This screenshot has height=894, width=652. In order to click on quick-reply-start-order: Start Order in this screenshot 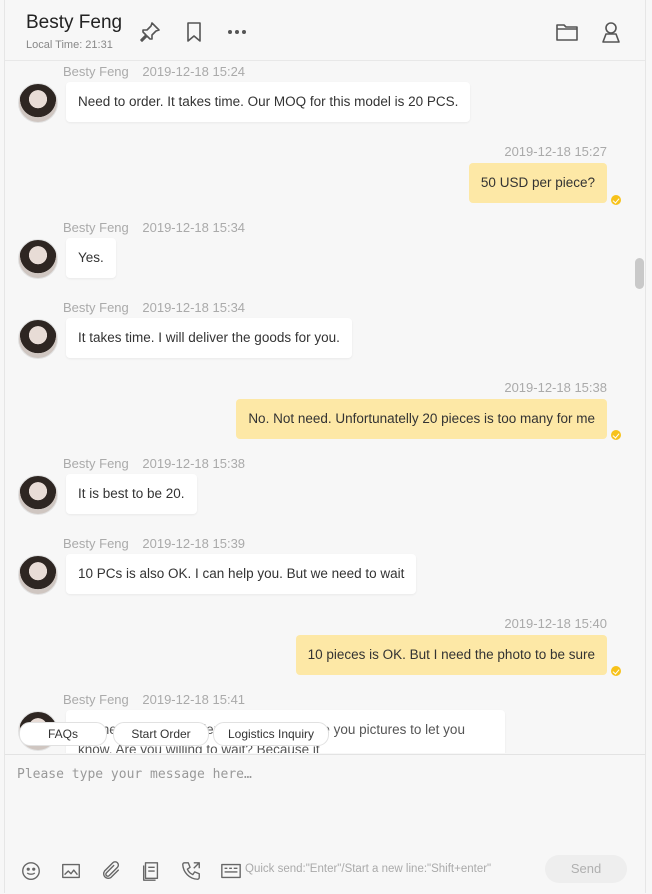, I will do `click(161, 734)`.